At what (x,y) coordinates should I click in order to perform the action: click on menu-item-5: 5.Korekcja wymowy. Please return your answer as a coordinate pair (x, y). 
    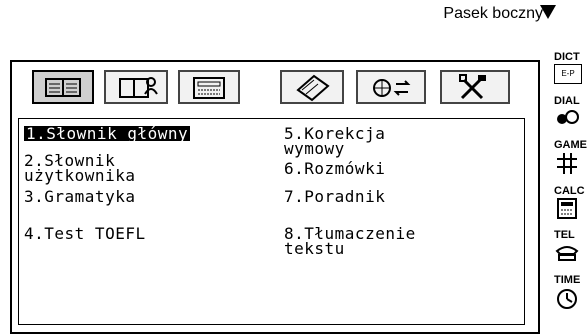
    Looking at the image, I should click on (334, 141).